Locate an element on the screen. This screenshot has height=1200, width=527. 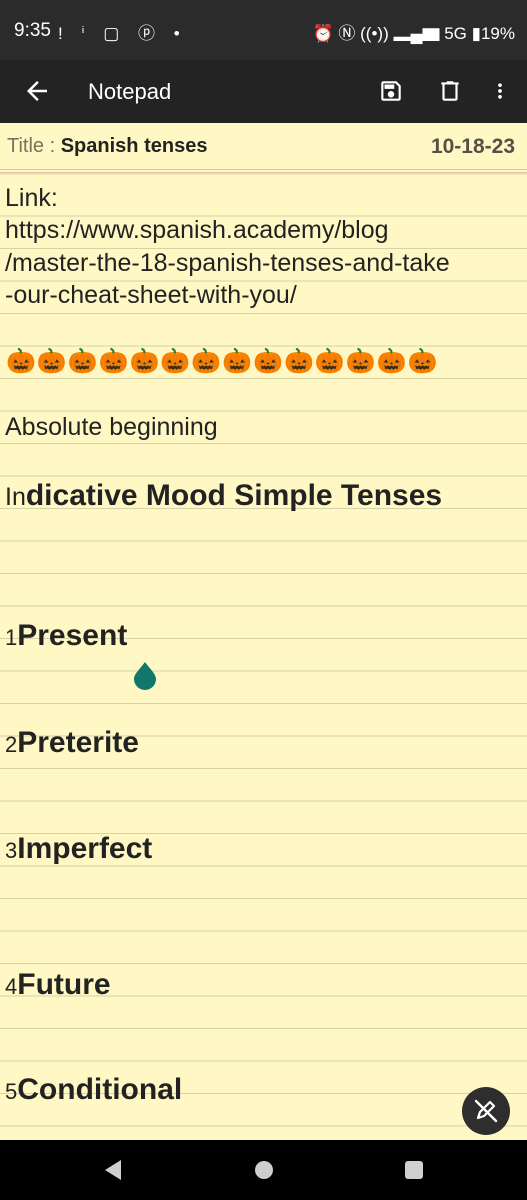
title-value: Spanish tenses is located at coordinates (134, 146).